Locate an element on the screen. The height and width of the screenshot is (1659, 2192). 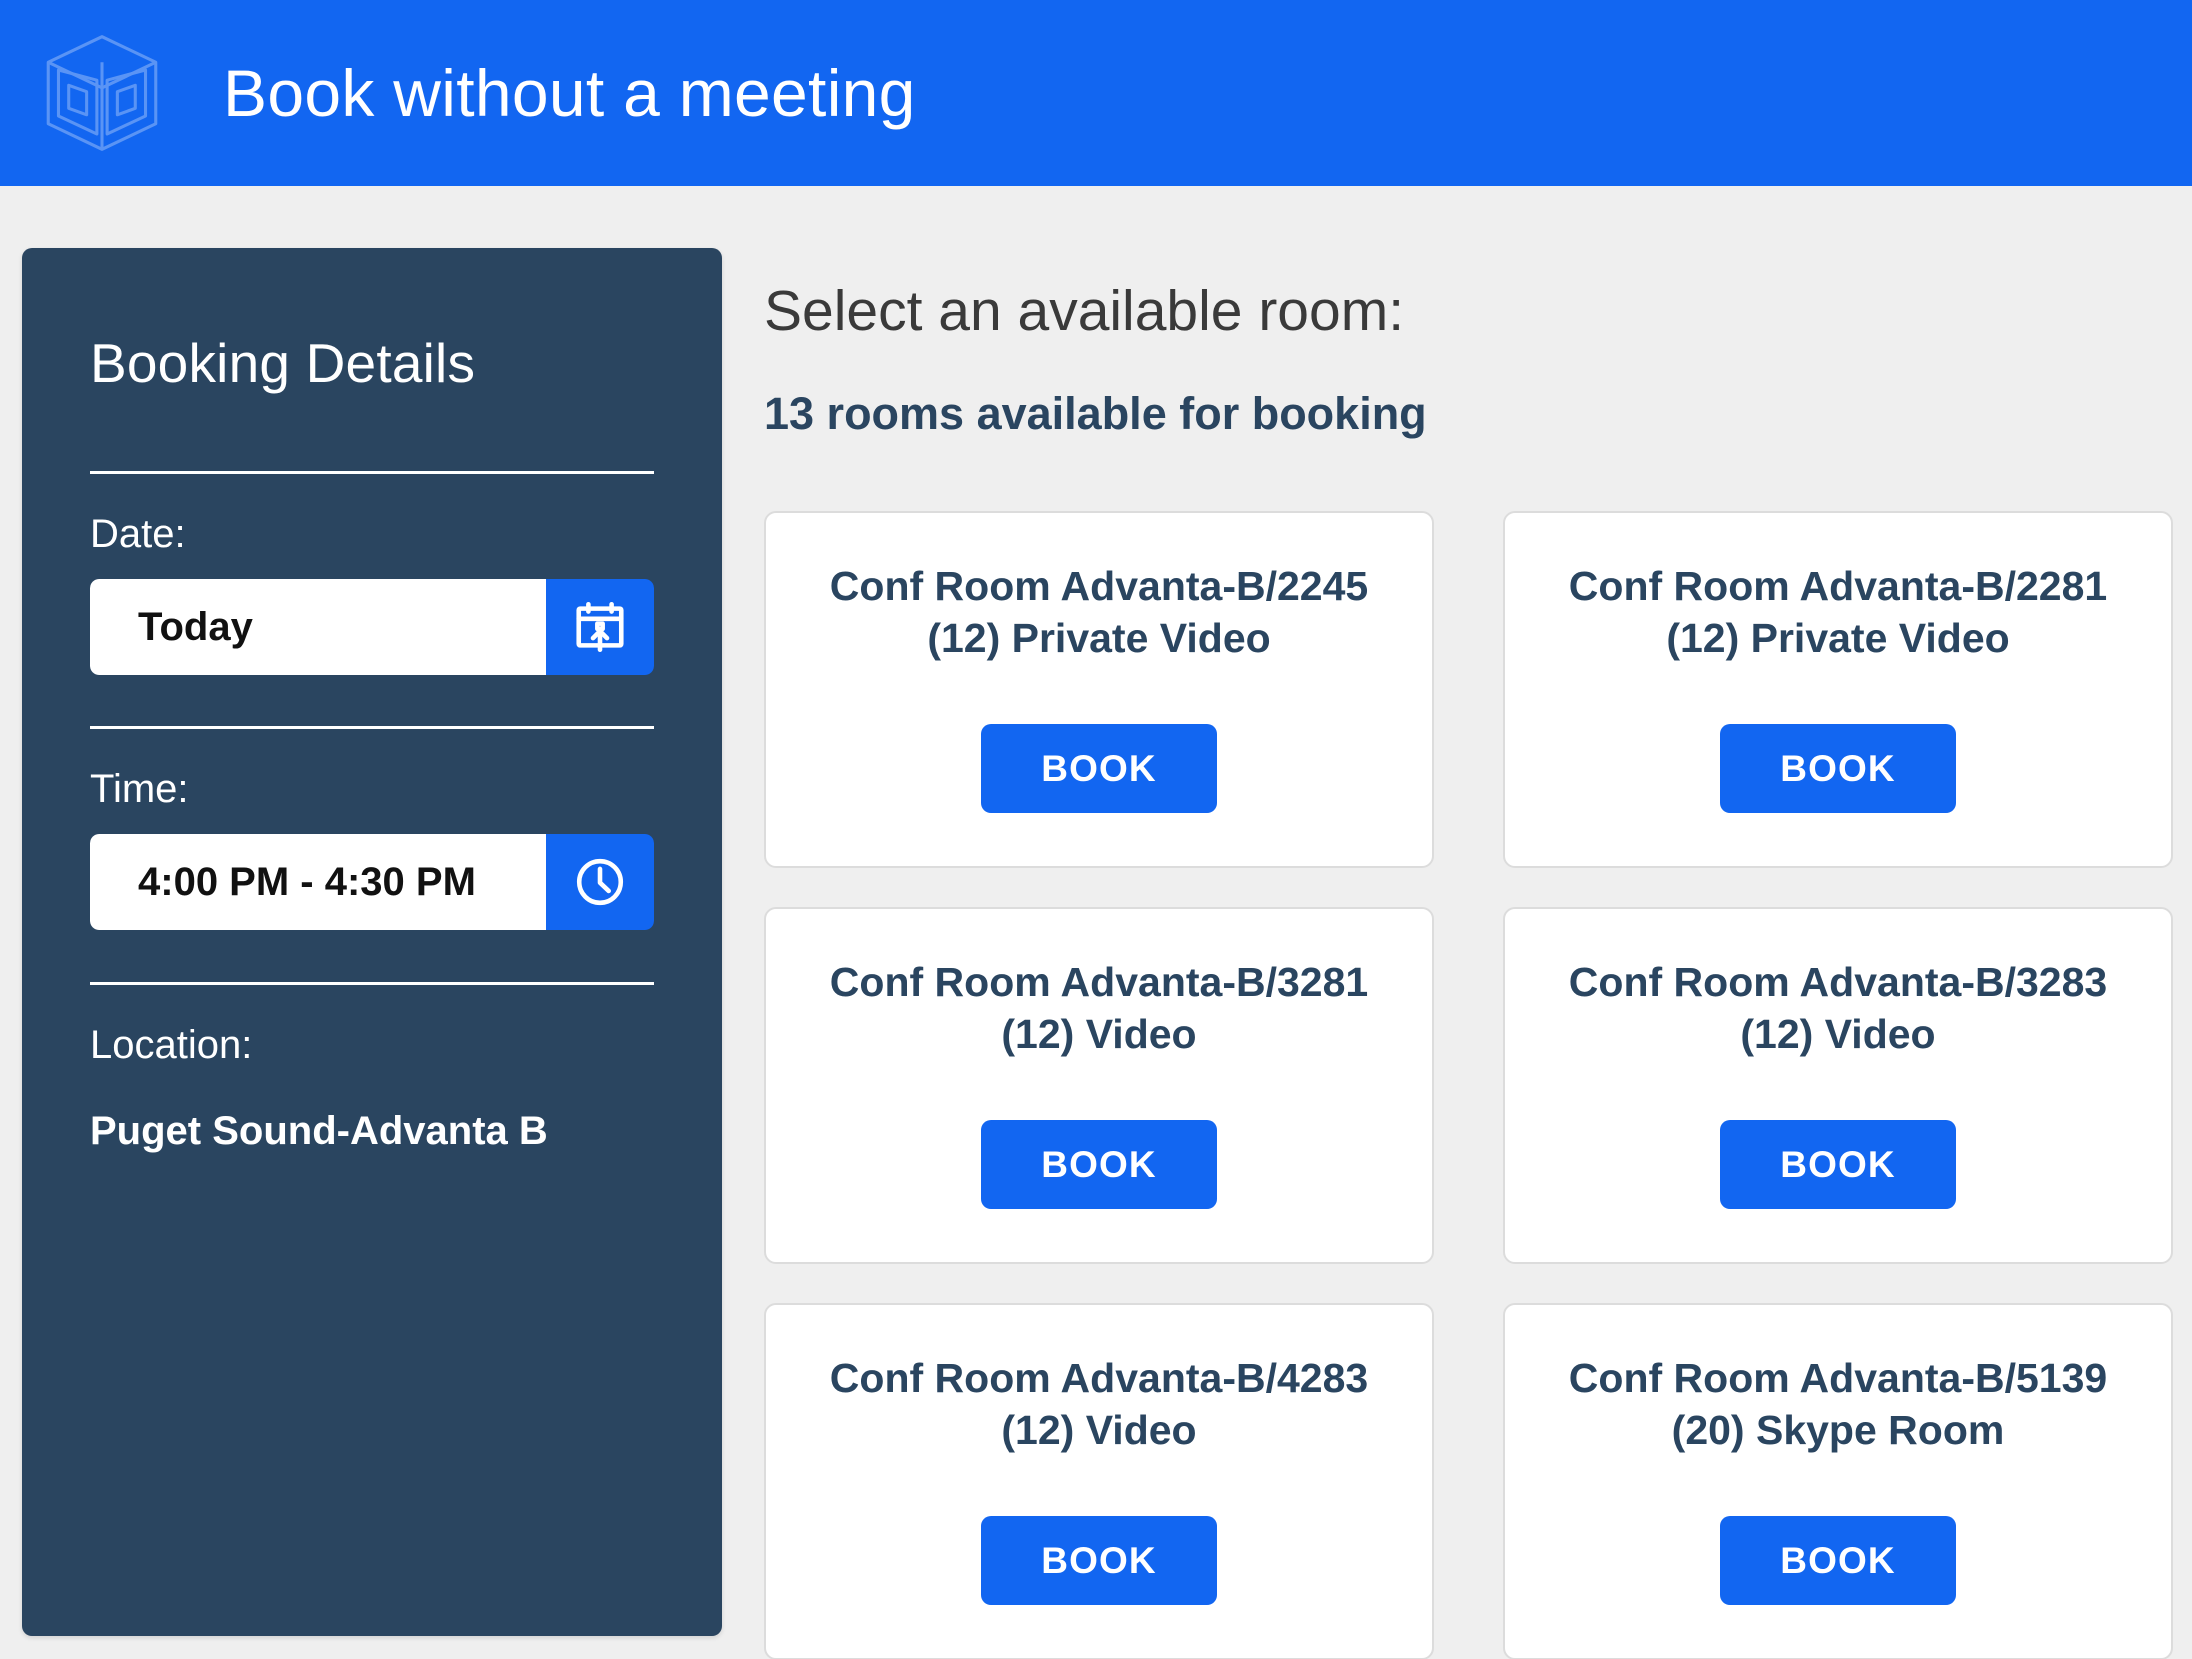
room-name: Conf Room Advanta-B/4283 (12) Video is located at coordinates (1099, 1404).